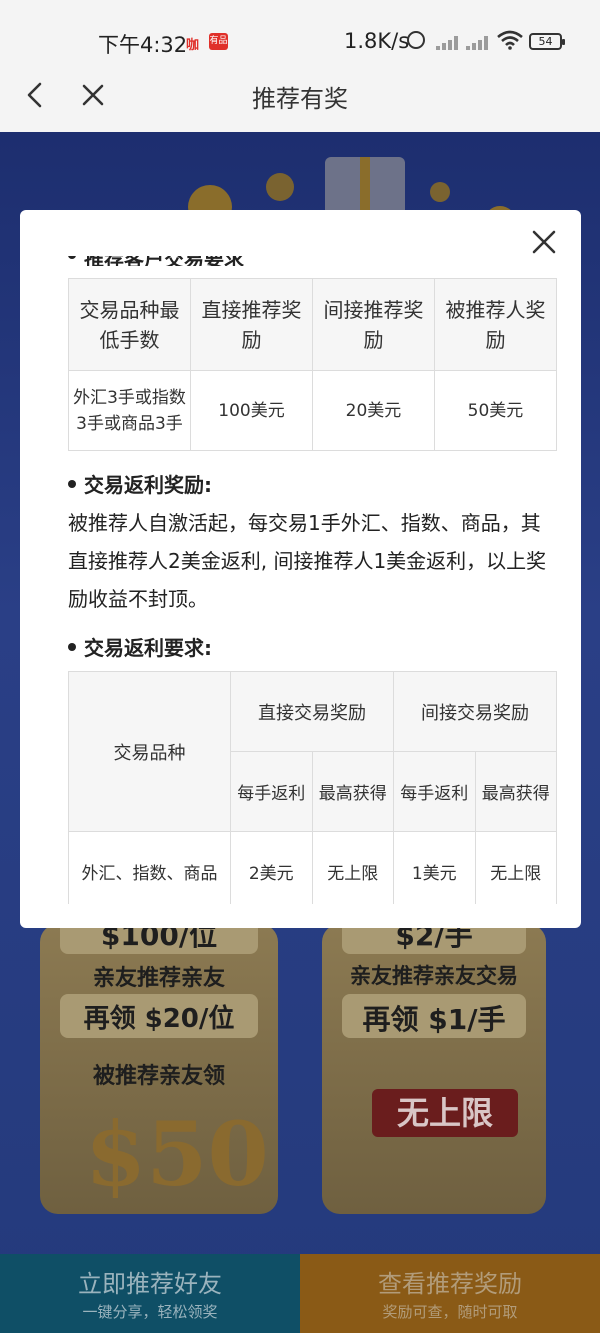 The image size is (600, 1333). What do you see at coordinates (158, 978) in the screenshot?
I see `card-text: 亲友推荐亲友` at bounding box center [158, 978].